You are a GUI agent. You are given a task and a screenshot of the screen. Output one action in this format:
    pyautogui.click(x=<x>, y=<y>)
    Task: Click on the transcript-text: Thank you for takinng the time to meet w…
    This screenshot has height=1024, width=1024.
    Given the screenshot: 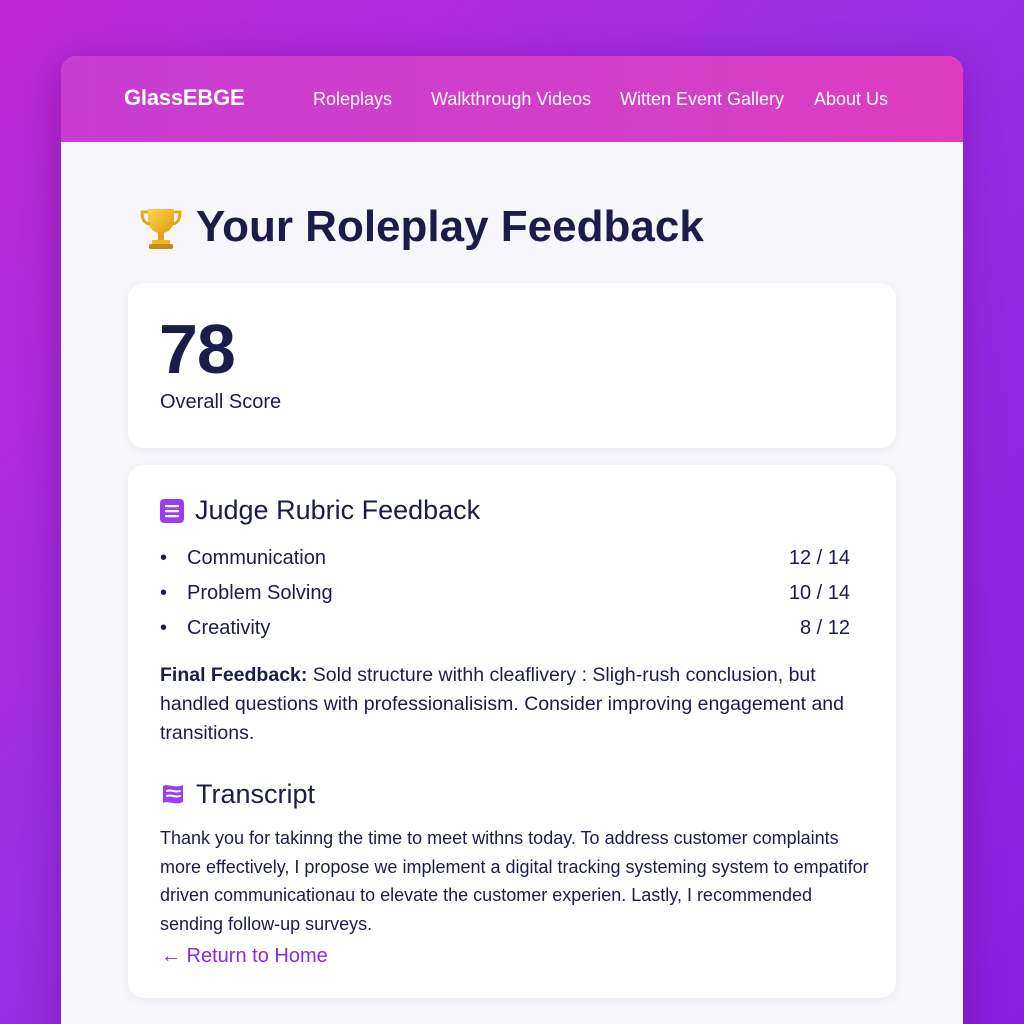 What is the action you would take?
    pyautogui.click(x=514, y=881)
    